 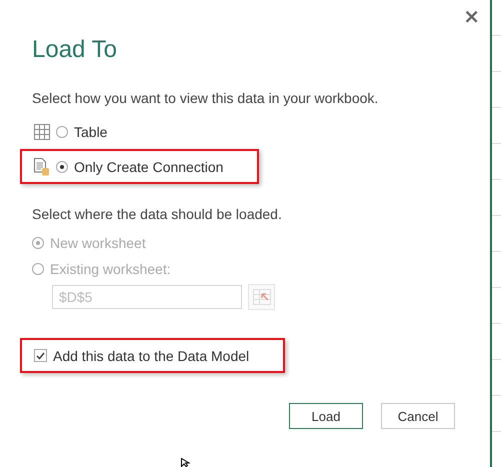 What do you see at coordinates (42, 167) in the screenshot?
I see `document-icon` at bounding box center [42, 167].